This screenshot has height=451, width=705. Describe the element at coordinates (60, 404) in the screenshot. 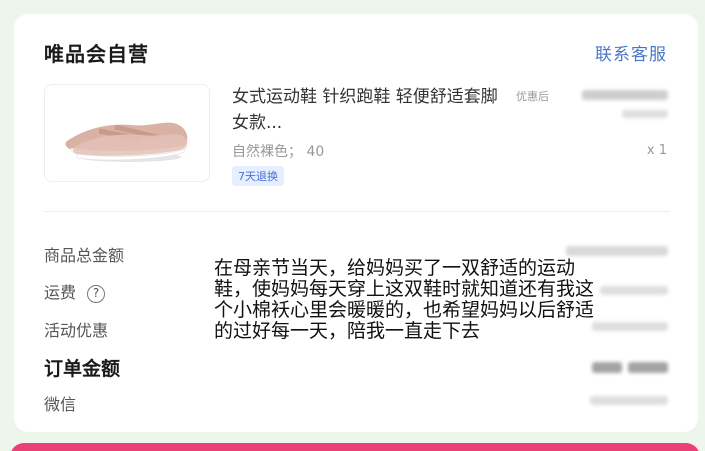

I see `payment-method-label: 微信` at that location.